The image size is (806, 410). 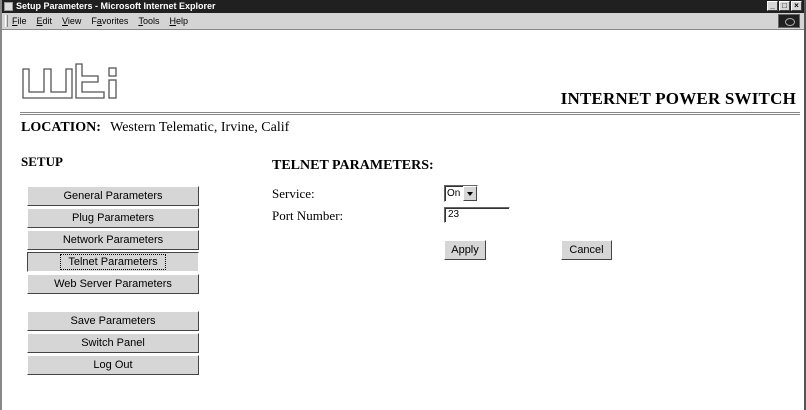 I want to click on general-parameters-button: General Parameters, so click(x=113, y=196).